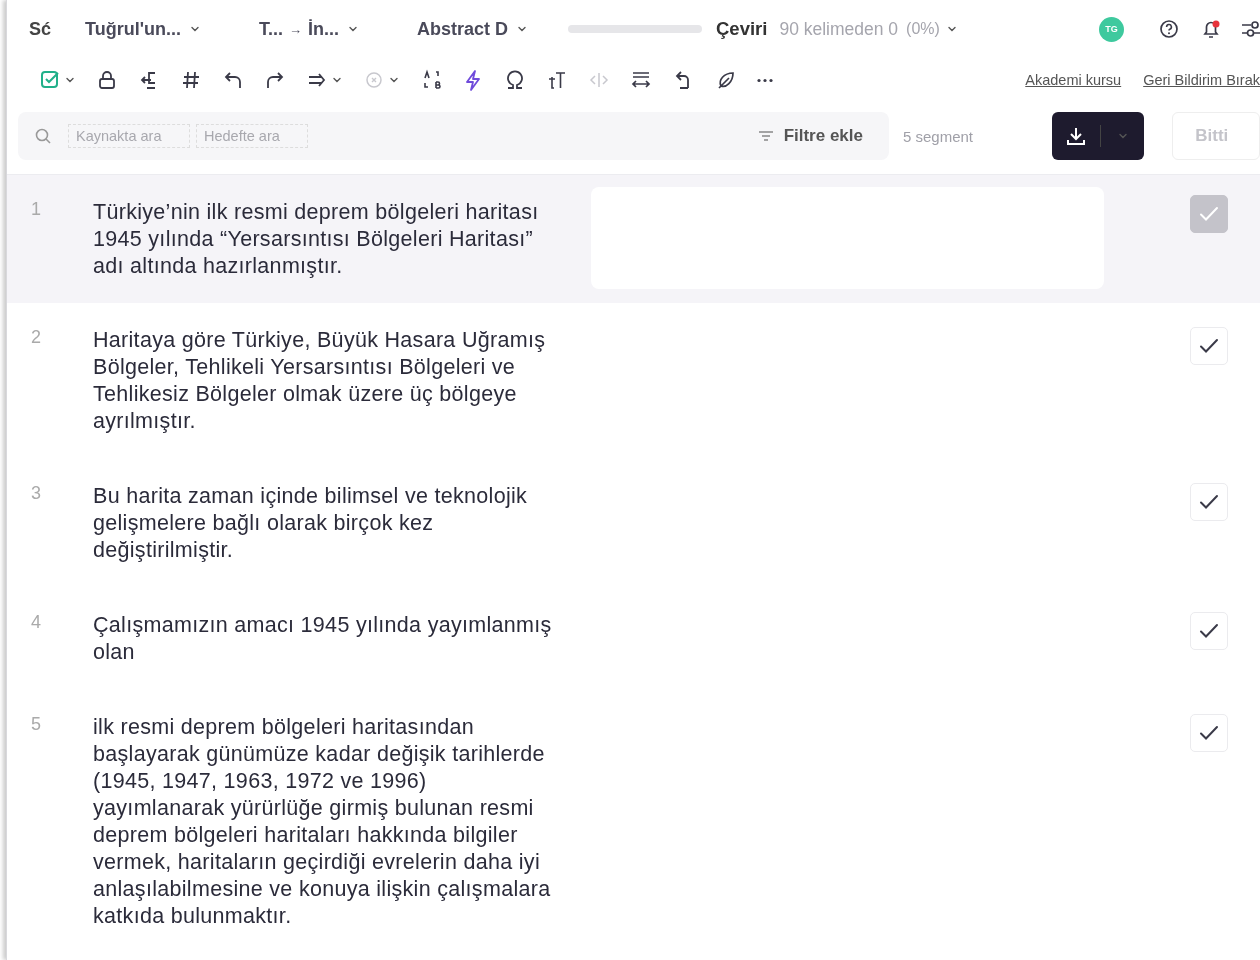 Image resolution: width=1260 pixels, height=960 pixels. Describe the element at coordinates (810, 136) in the screenshot. I see `filter-button: Filtre ekle` at that location.